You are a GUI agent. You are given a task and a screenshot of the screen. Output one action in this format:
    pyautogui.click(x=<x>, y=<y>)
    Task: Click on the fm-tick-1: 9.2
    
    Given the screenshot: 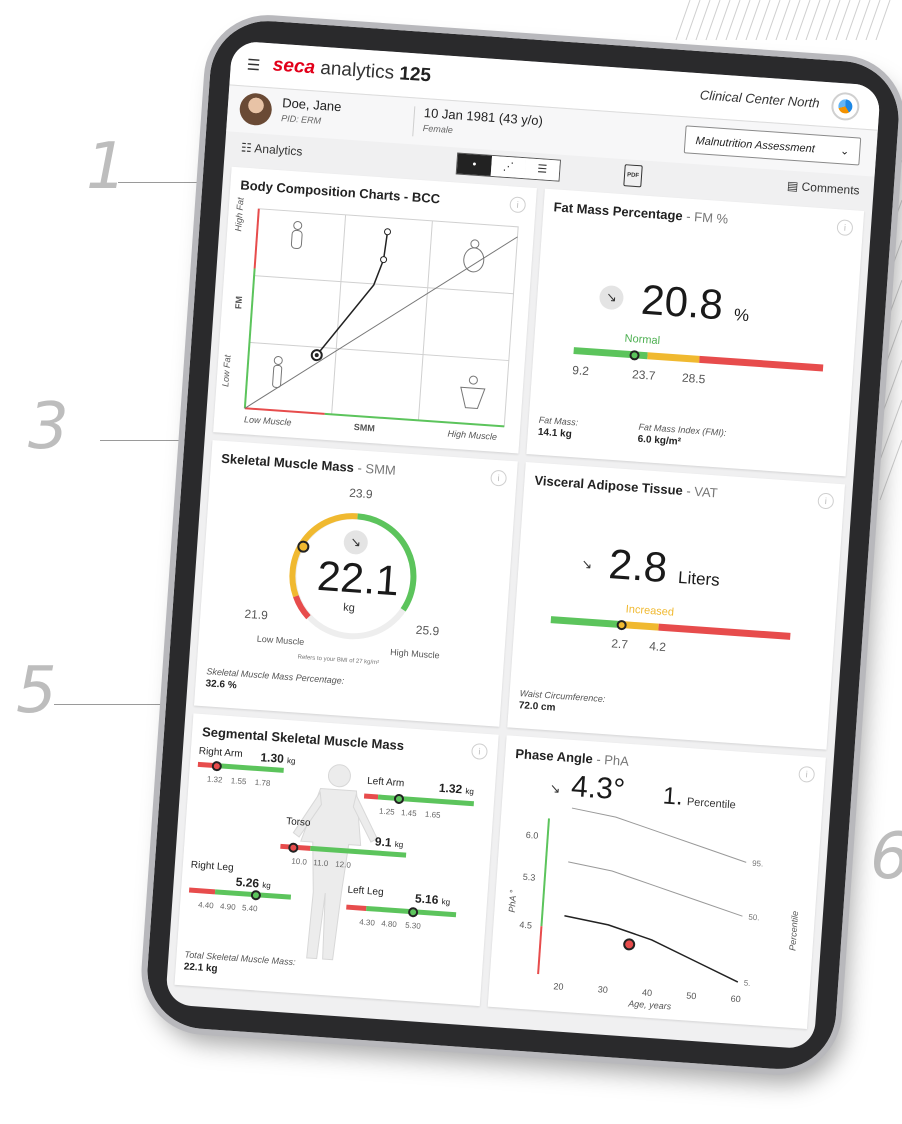 What is the action you would take?
    pyautogui.click(x=580, y=371)
    